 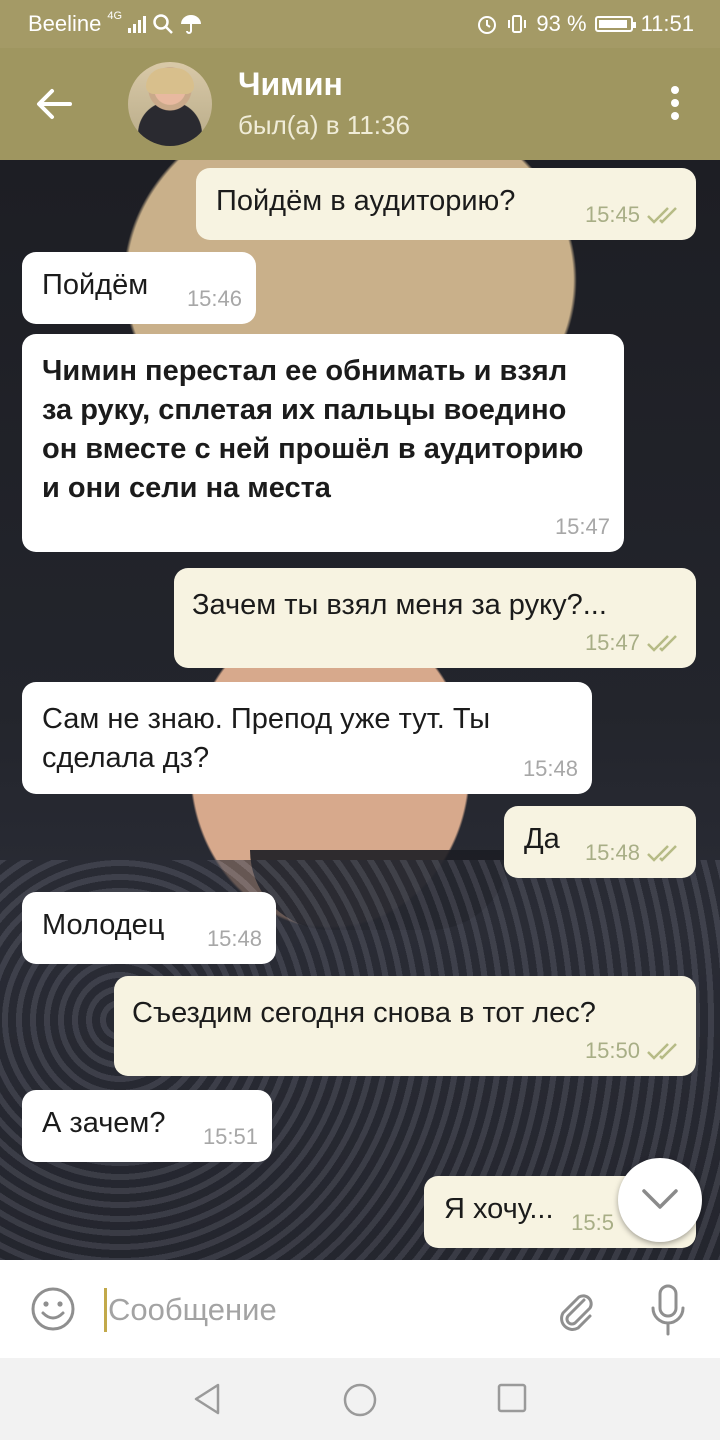 What do you see at coordinates (576, 1310) in the screenshot?
I see `paperclip-icon` at bounding box center [576, 1310].